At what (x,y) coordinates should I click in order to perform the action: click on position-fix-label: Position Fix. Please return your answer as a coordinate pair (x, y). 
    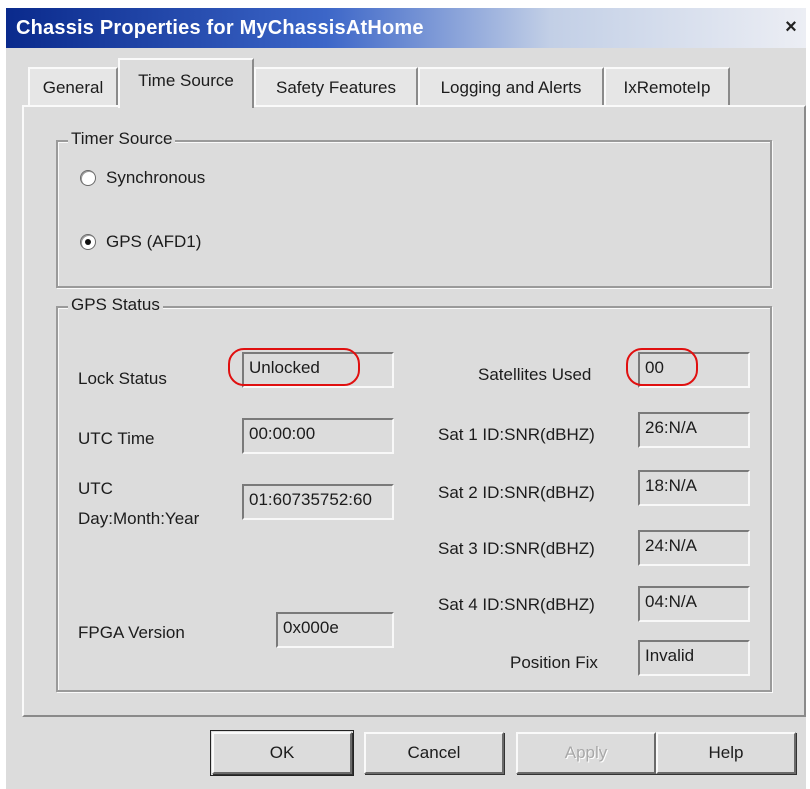
    Looking at the image, I should click on (554, 662).